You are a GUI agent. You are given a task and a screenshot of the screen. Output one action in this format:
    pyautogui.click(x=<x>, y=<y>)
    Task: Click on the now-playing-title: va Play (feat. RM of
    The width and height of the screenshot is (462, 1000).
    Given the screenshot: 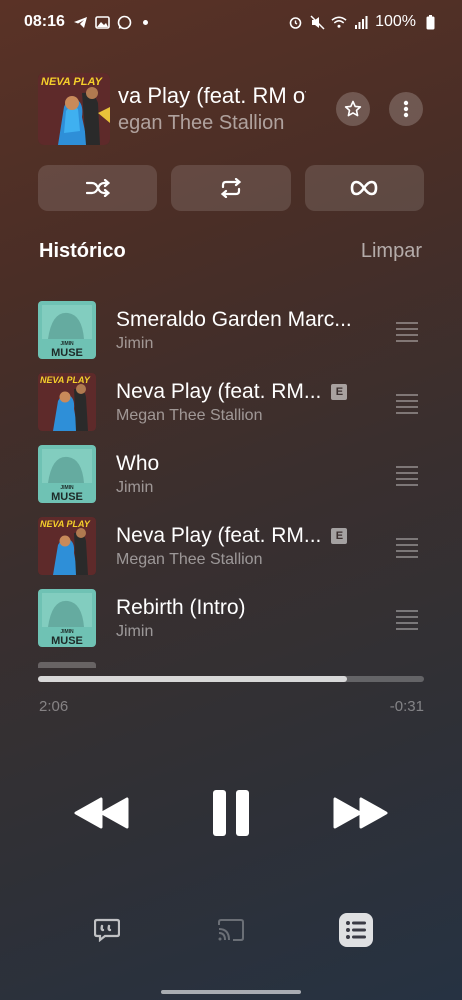 What is the action you would take?
    pyautogui.click(x=212, y=95)
    